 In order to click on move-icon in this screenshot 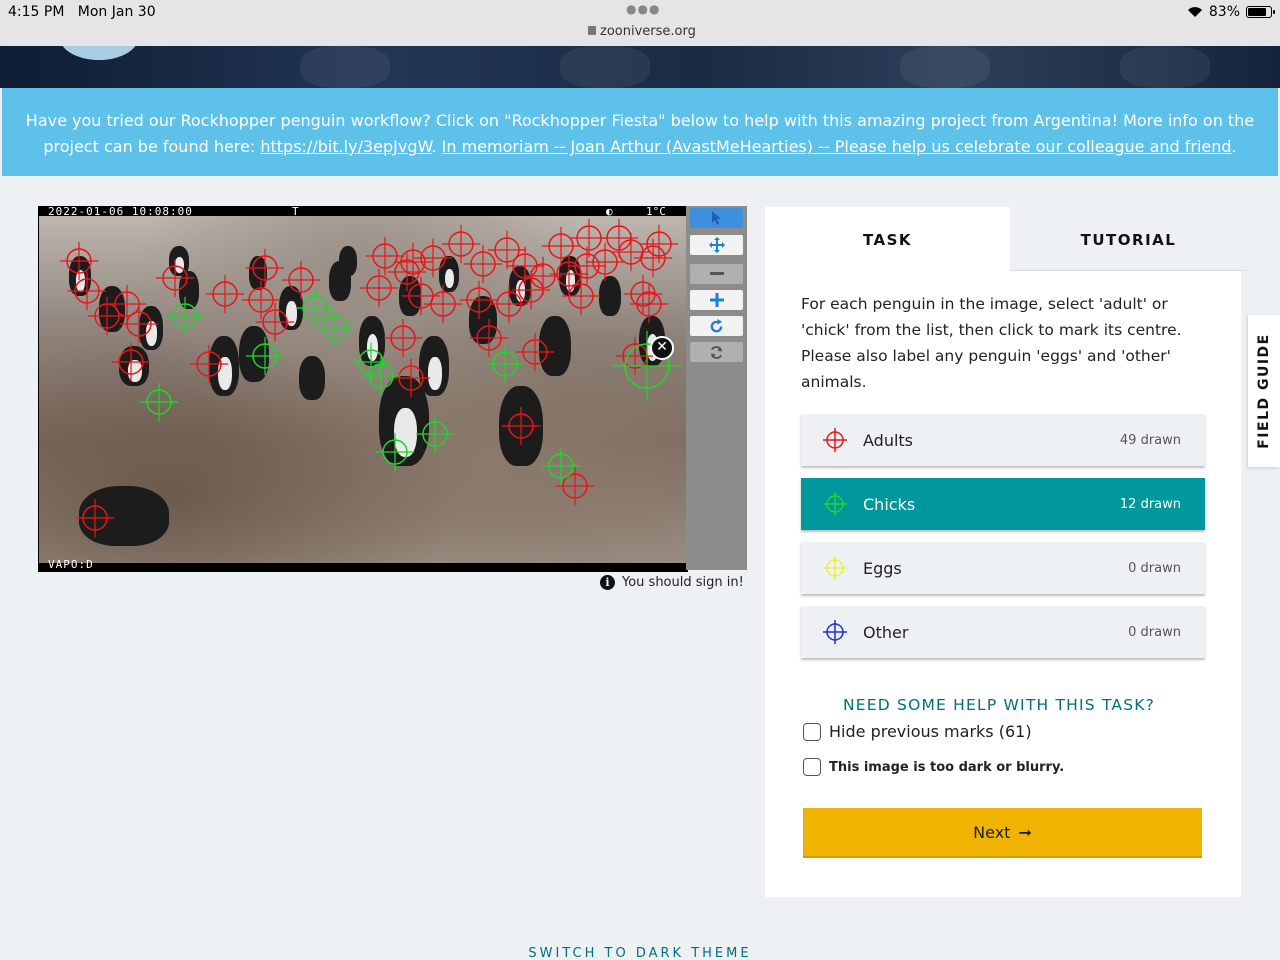, I will do `click(716, 245)`.